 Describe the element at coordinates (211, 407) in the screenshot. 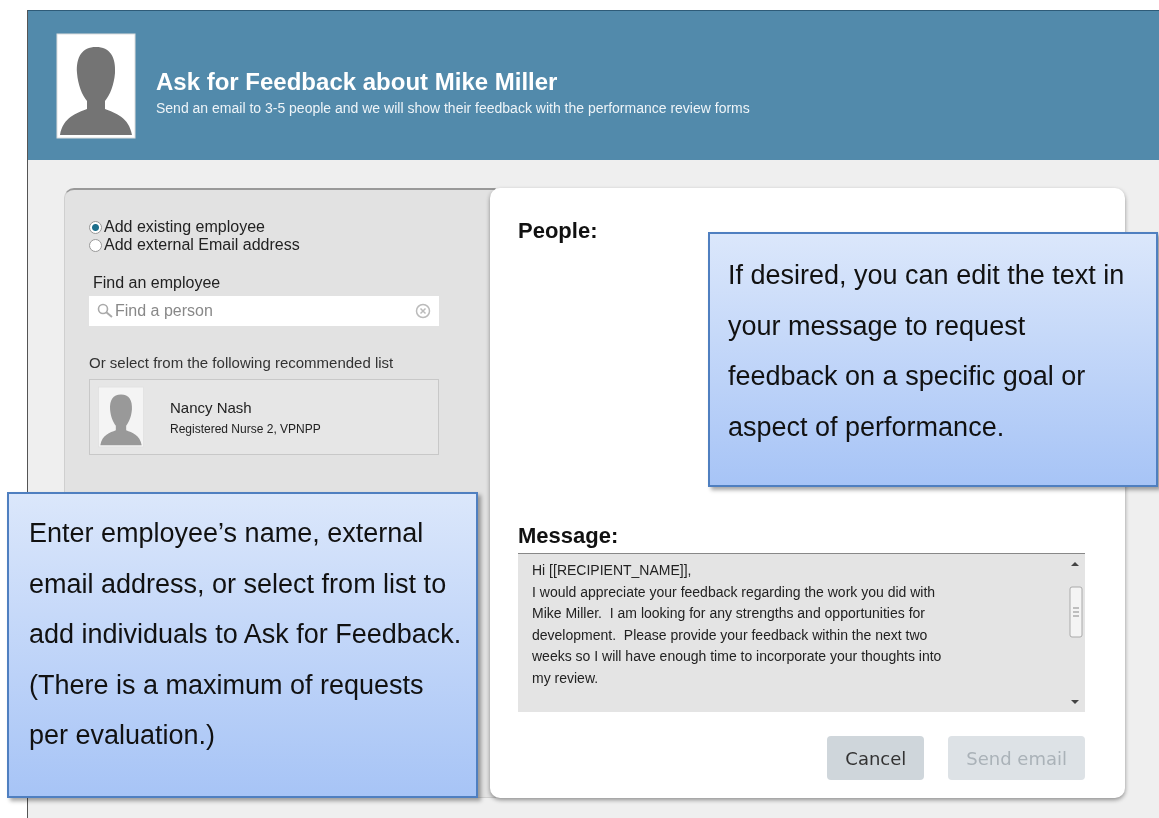

I see `person-name: Nancy Nash` at that location.